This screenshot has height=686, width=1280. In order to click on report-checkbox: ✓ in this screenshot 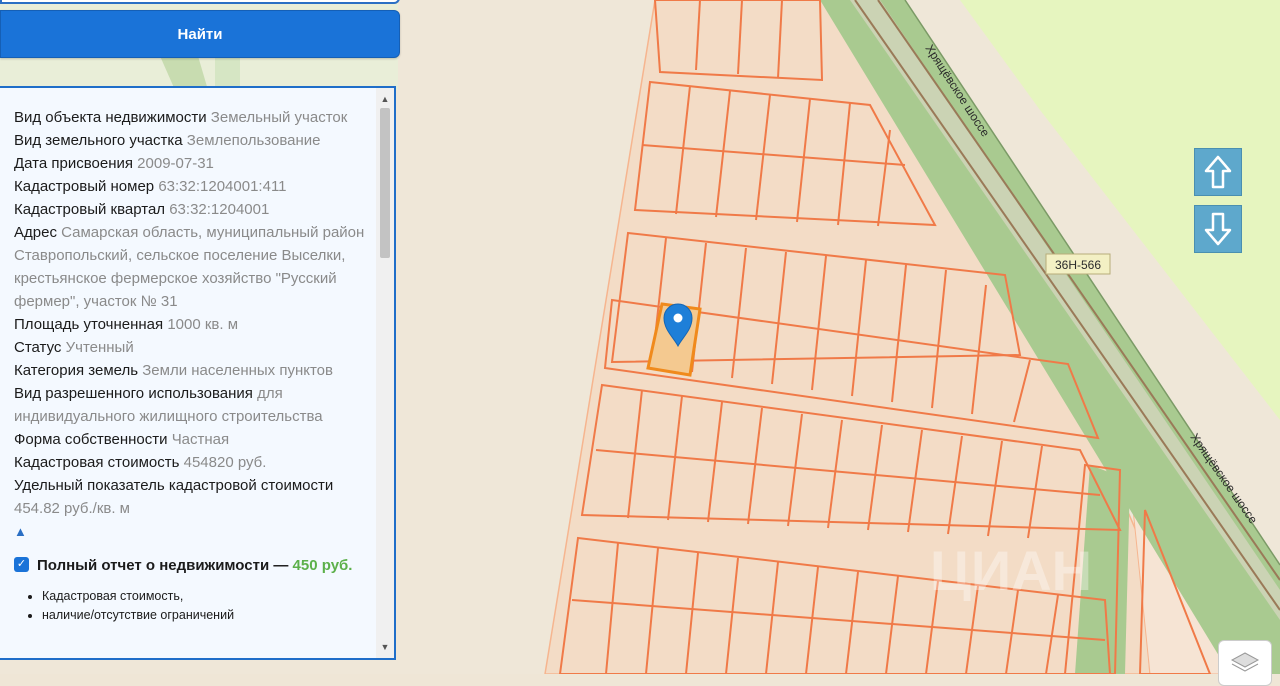, I will do `click(21, 564)`.